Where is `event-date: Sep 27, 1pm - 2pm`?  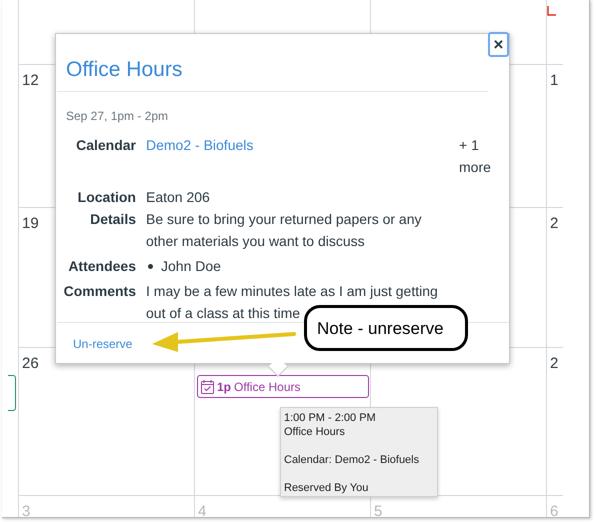 event-date: Sep 27, 1pm - 2pm is located at coordinates (117, 116).